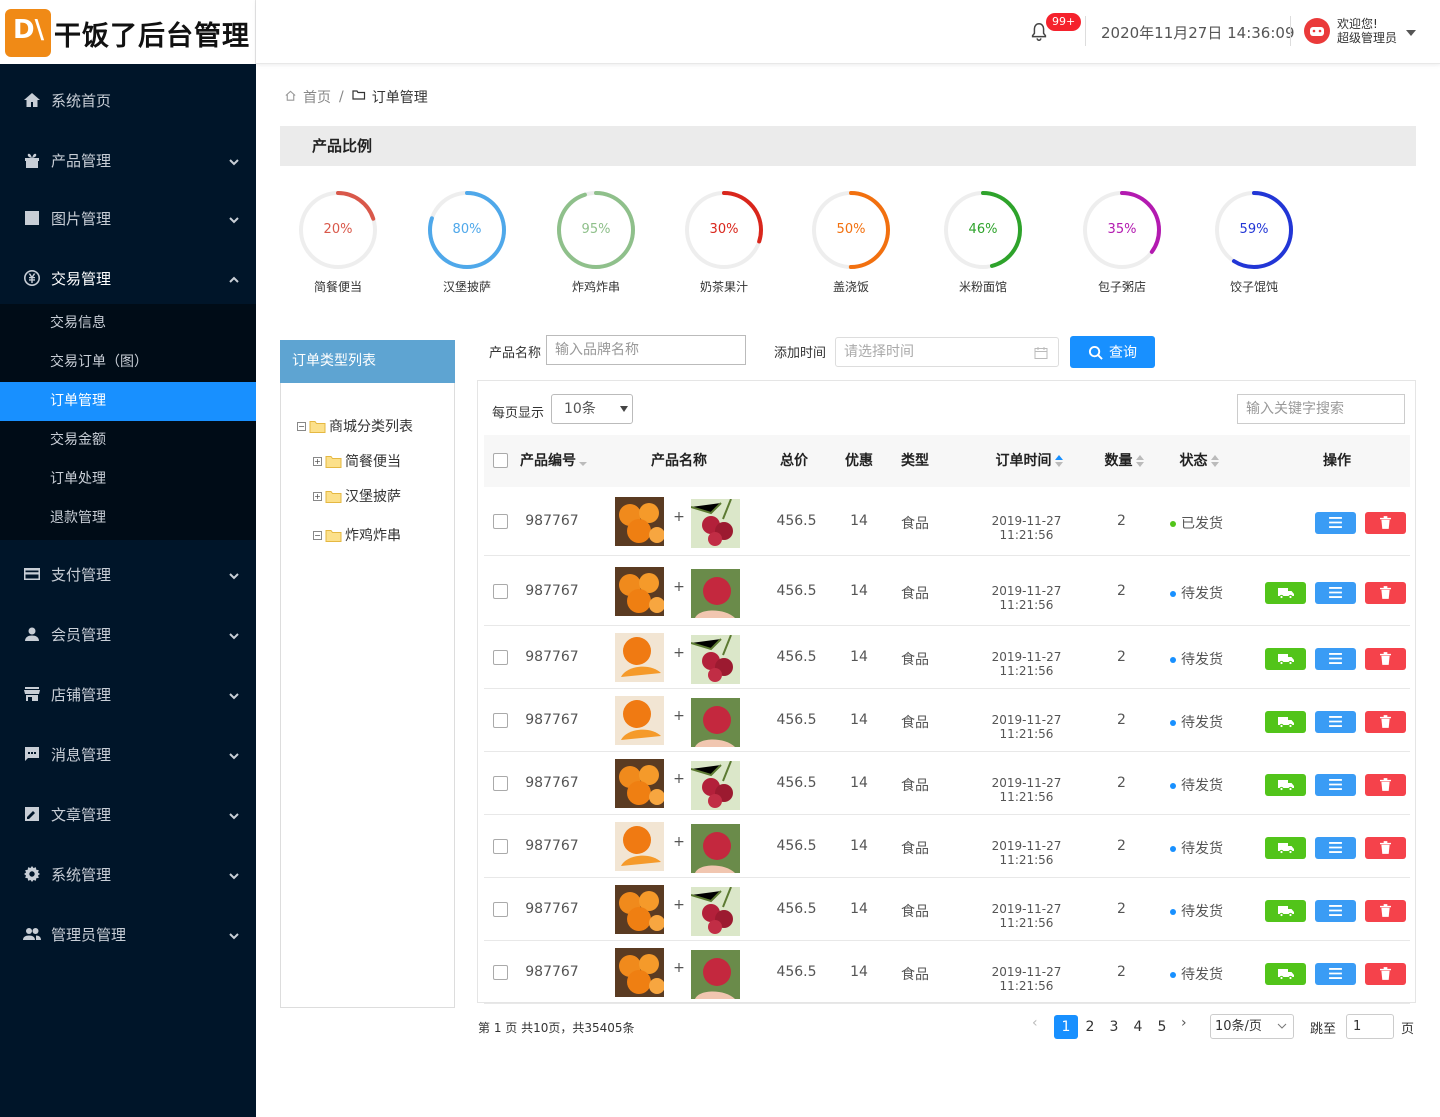 The height and width of the screenshot is (1117, 1440). What do you see at coordinates (1370, 1026) in the screenshot?
I see `jump-input: 1` at bounding box center [1370, 1026].